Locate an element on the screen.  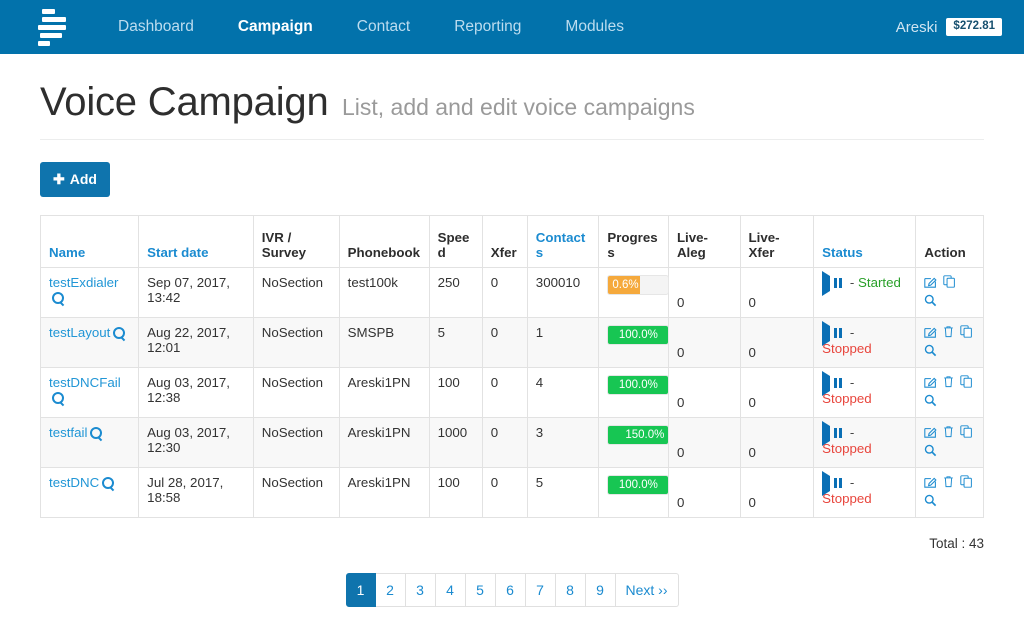
col-header-live-xfer: Live-Xfer is located at coordinates (777, 241).